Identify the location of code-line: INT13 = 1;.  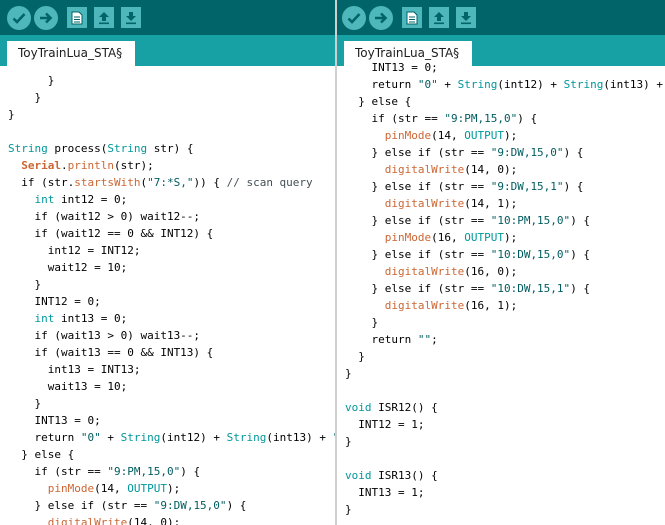
(384, 492).